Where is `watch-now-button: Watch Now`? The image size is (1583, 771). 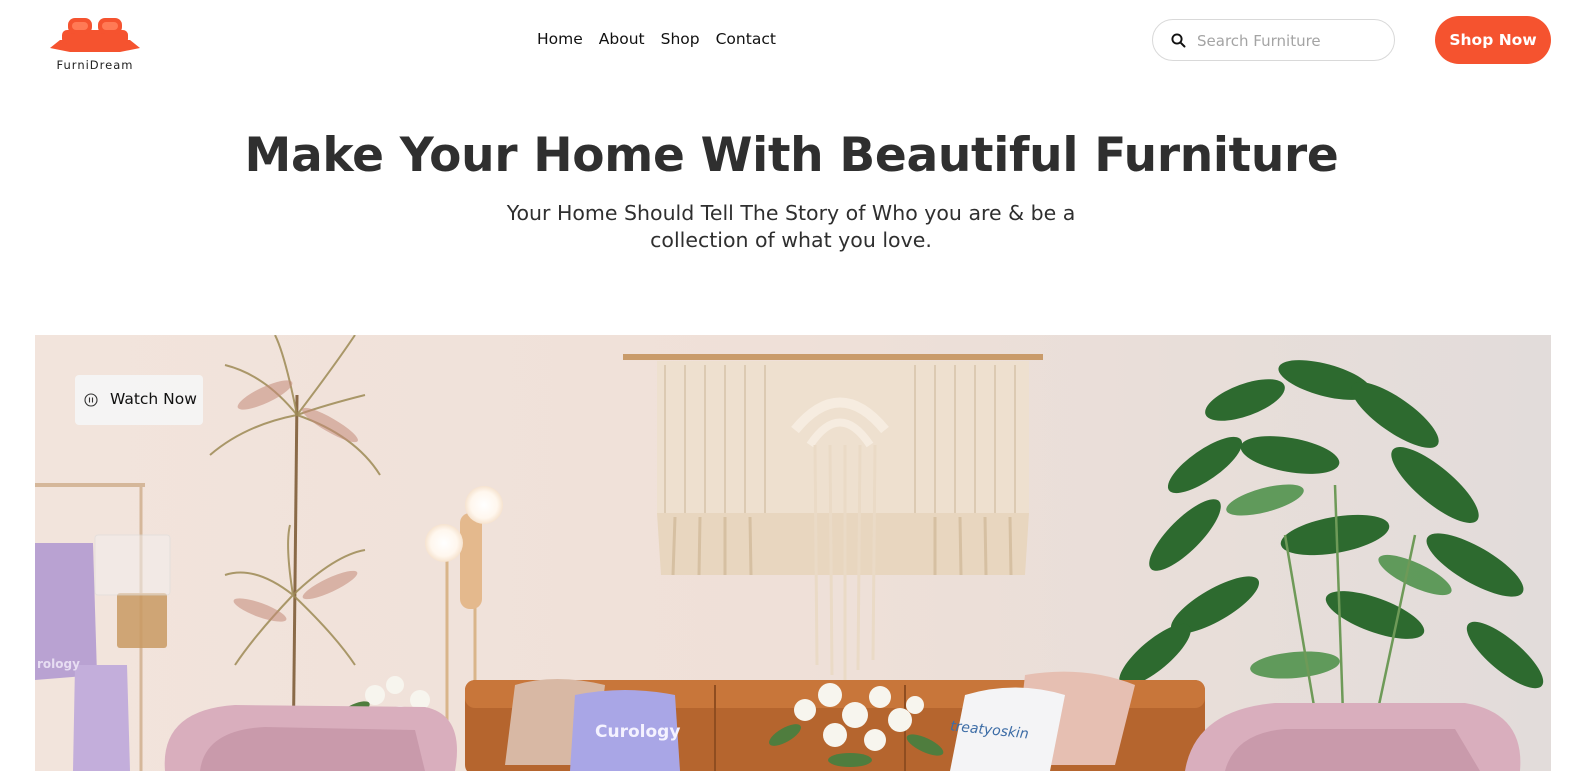
watch-now-button: Watch Now is located at coordinates (139, 400).